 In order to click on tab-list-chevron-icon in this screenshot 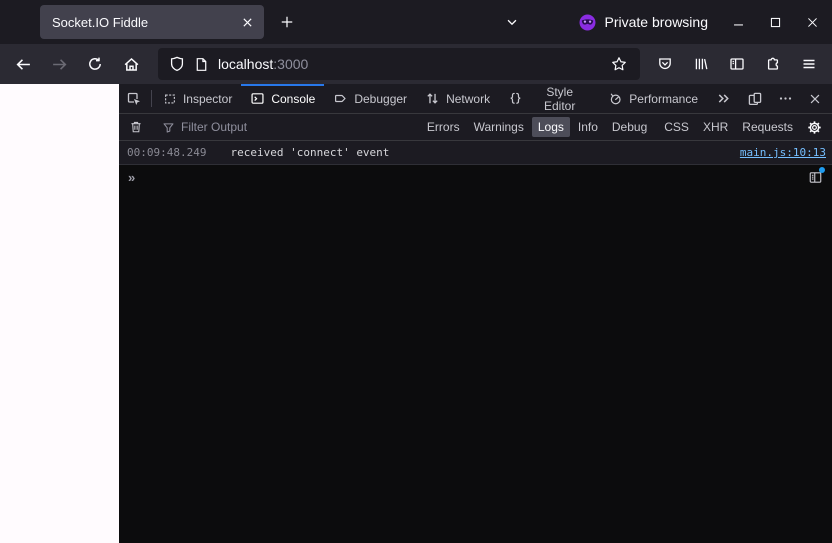, I will do `click(511, 22)`.